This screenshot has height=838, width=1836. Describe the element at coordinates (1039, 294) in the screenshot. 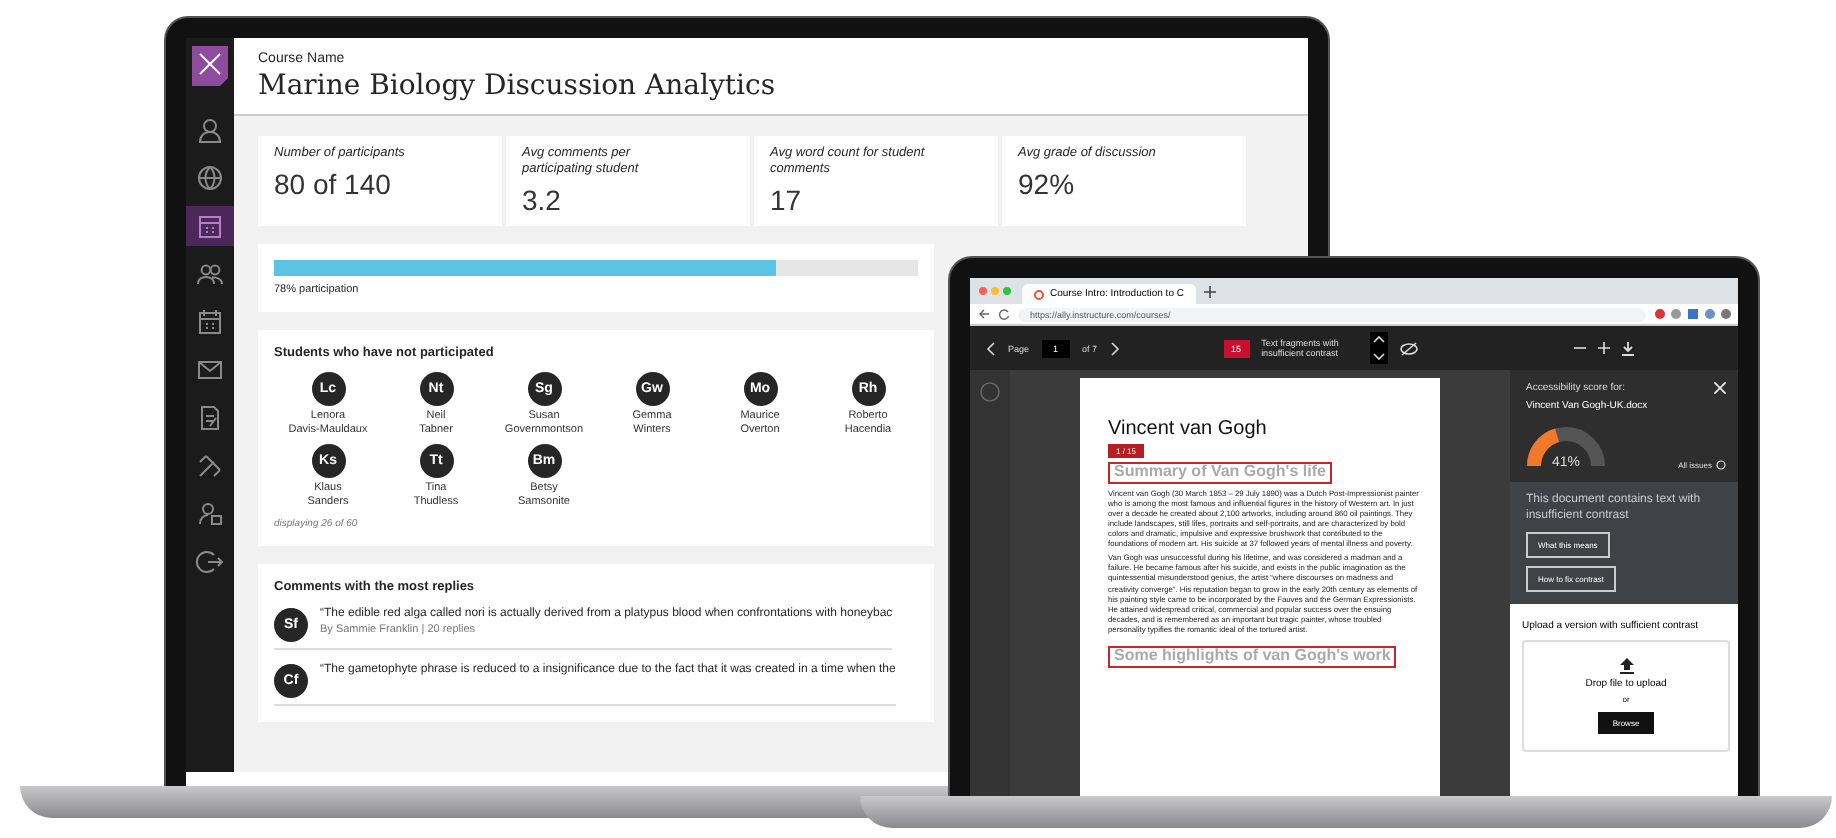

I see `tab-favicon-icon` at that location.